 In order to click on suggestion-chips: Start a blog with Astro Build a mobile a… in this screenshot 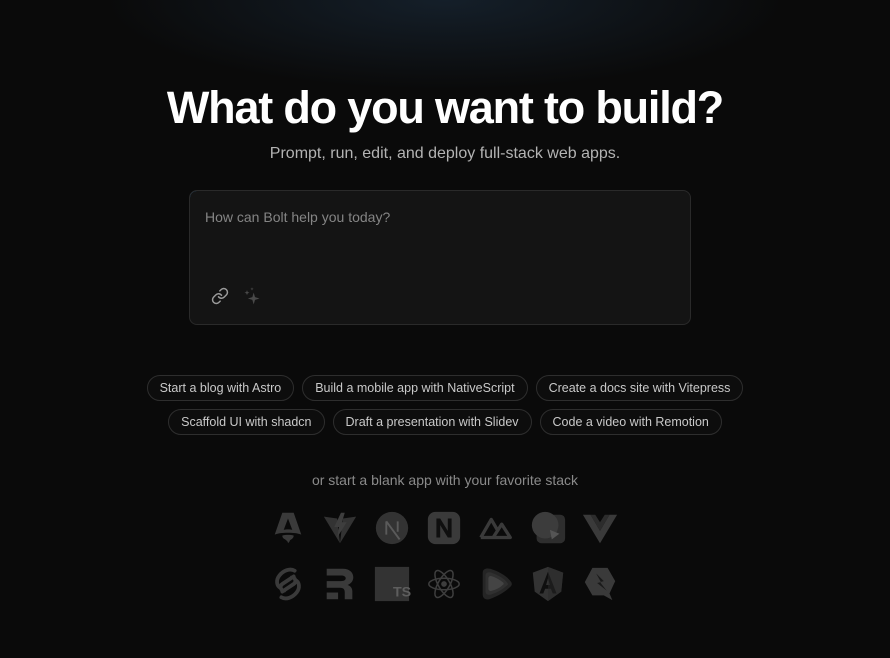, I will do `click(445, 405)`.